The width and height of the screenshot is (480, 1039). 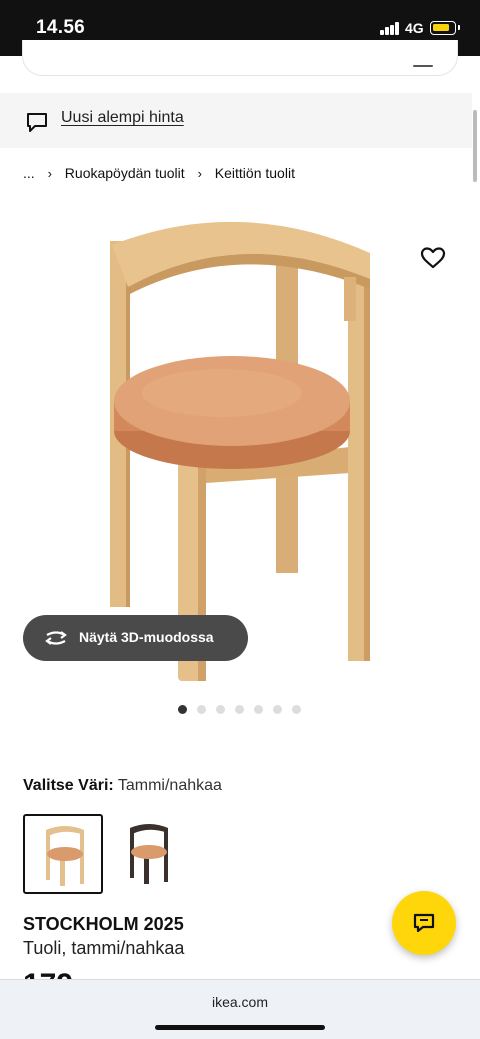 What do you see at coordinates (125, 173) in the screenshot?
I see `breadcrumb-item-dining-chairs: Ruokapöydän tuolit` at bounding box center [125, 173].